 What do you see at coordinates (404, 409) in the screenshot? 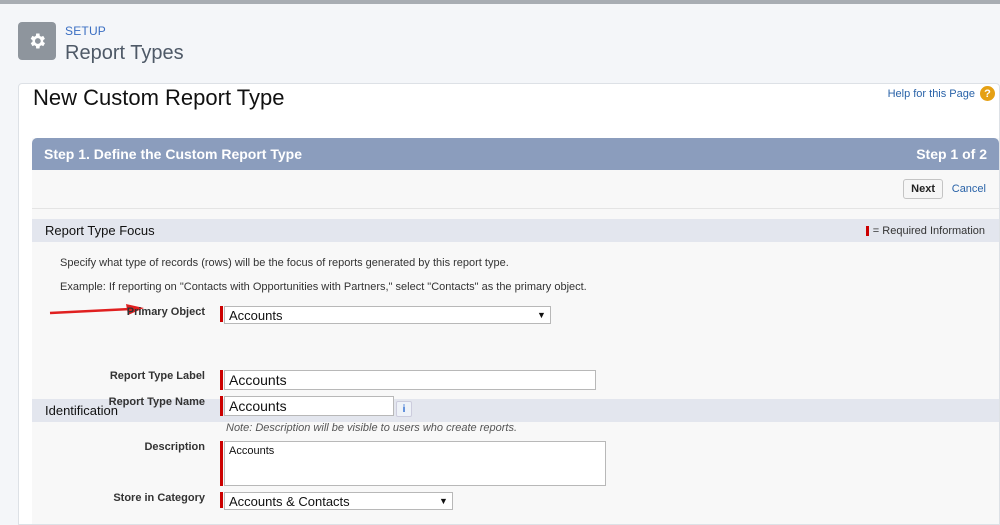
I see `info-icon: i` at bounding box center [404, 409].